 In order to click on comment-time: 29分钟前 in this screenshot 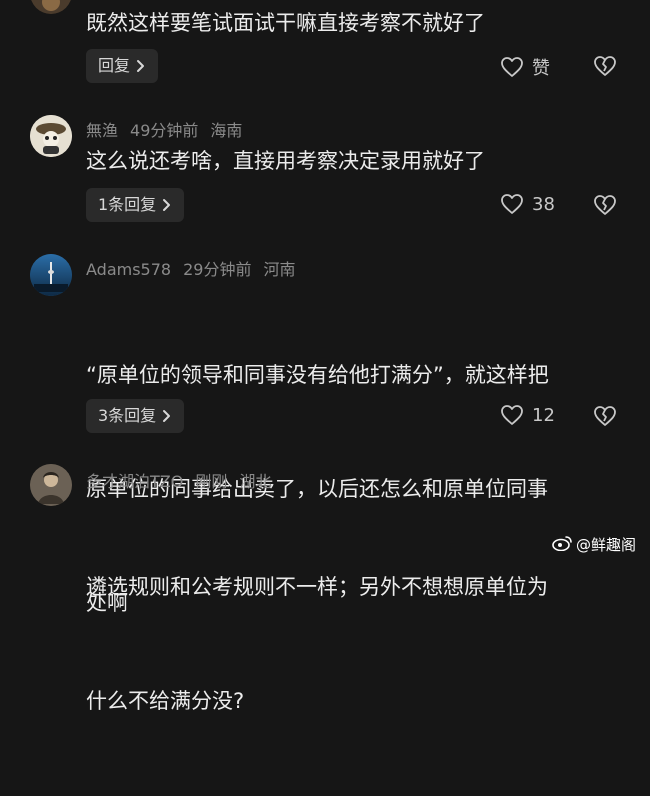, I will do `click(217, 269)`.